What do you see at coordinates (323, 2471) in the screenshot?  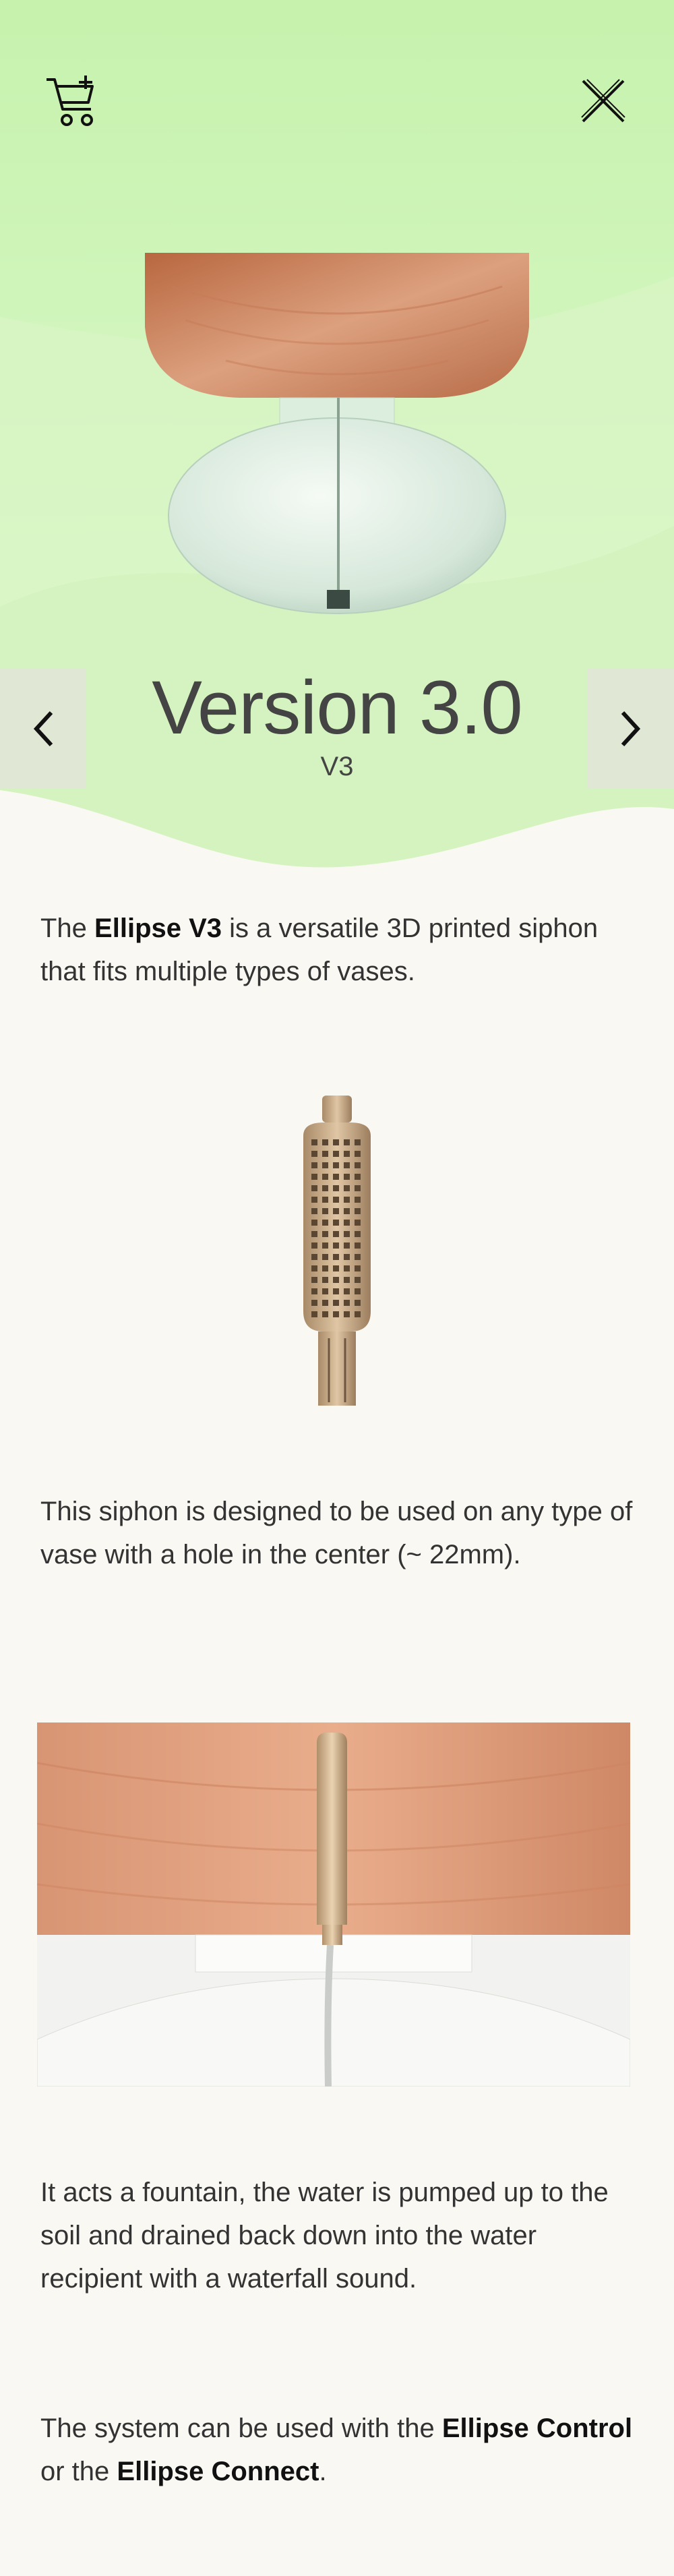 I see `compat-text-3: .` at bounding box center [323, 2471].